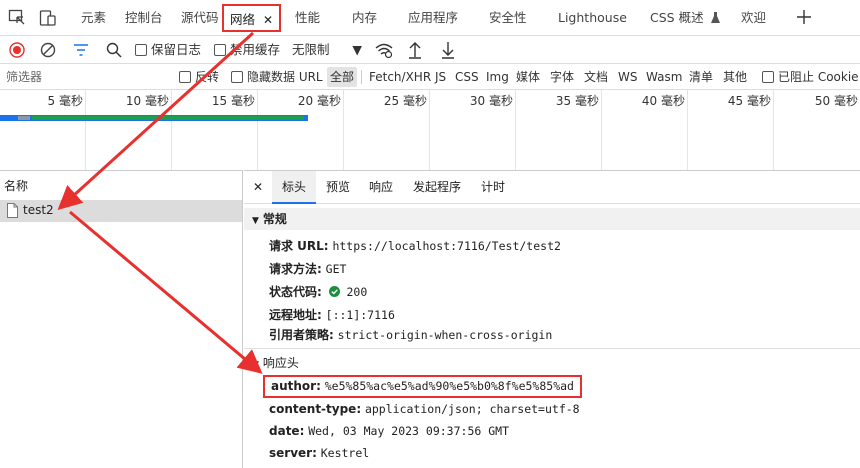 Image resolution: width=860 pixels, height=468 pixels. What do you see at coordinates (301, 335) in the screenshot?
I see `header-key: 引用者策略:` at bounding box center [301, 335].